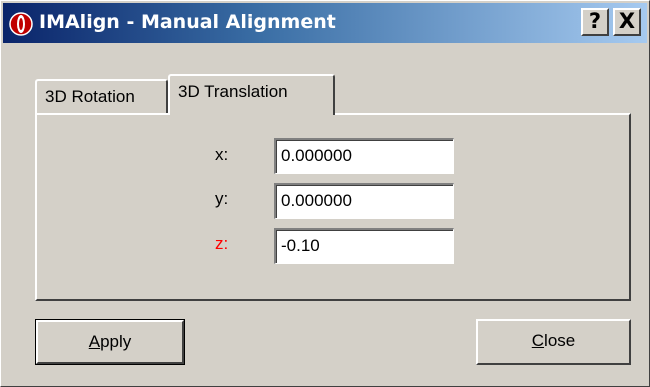  Describe the element at coordinates (233, 91) in the screenshot. I see `tab-label: 3D Translation` at that location.